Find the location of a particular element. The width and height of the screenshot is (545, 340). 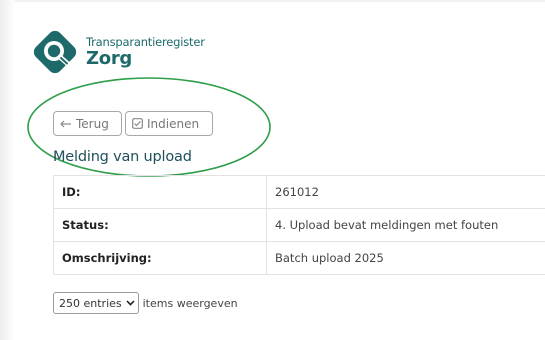

entries-control: 250 entries items weergeven is located at coordinates (145, 303).